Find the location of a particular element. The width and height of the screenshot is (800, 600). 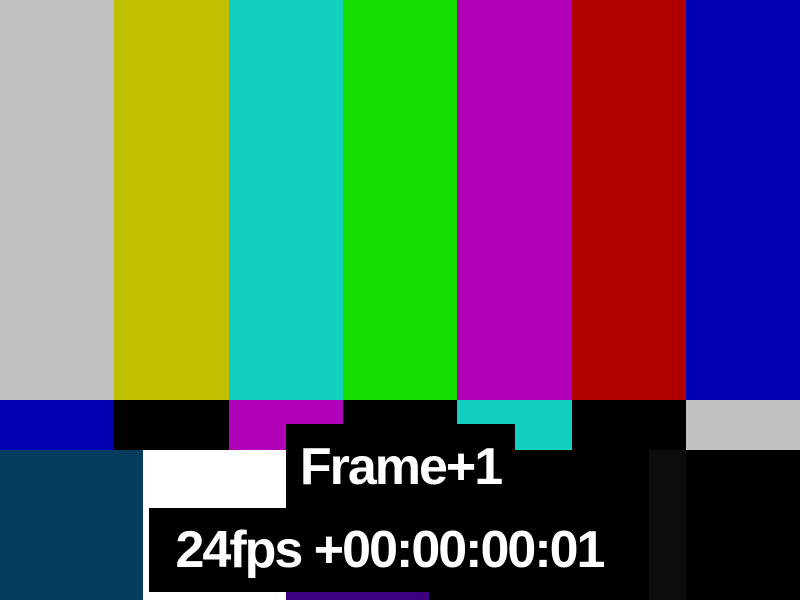

color-bar-cyan is located at coordinates (286, 200).